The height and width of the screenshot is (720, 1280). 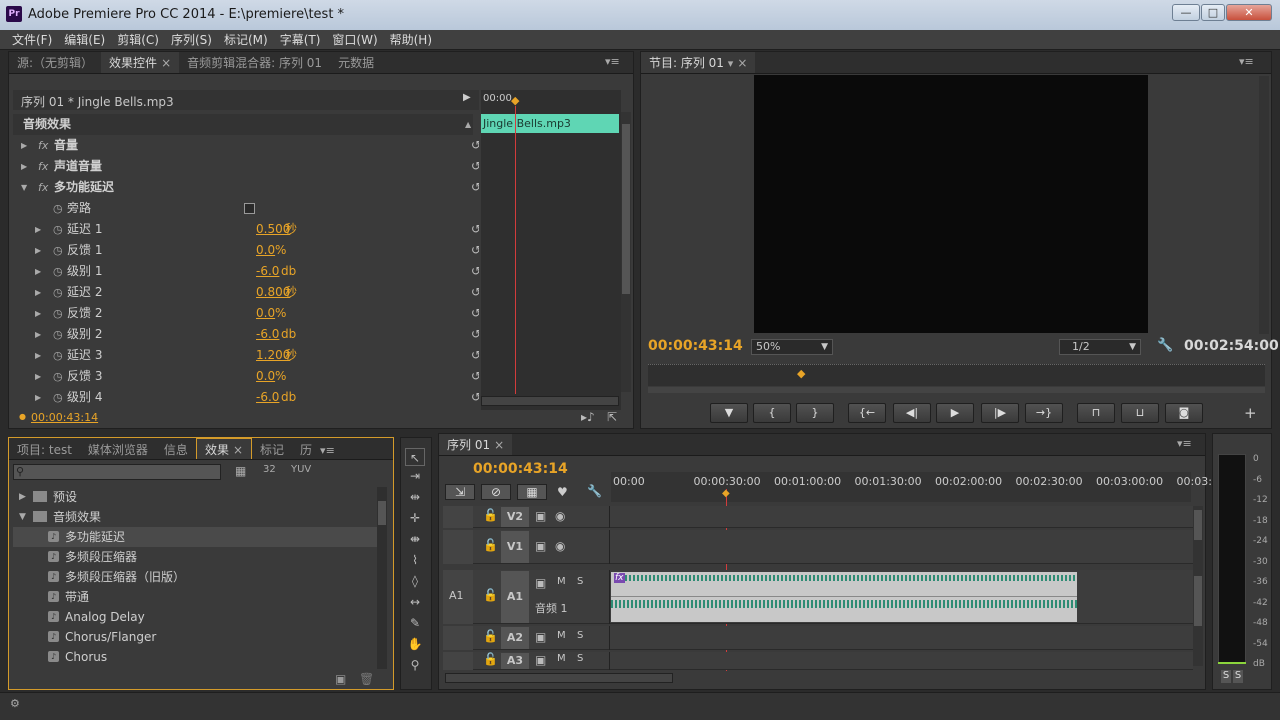 I want to click on link-button: ⊘, so click(x=496, y=492).